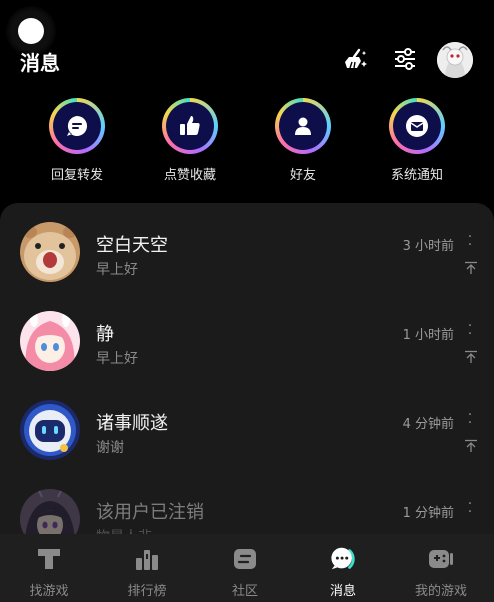  Describe the element at coordinates (147, 559) in the screenshot. I see `podium-icon` at that location.